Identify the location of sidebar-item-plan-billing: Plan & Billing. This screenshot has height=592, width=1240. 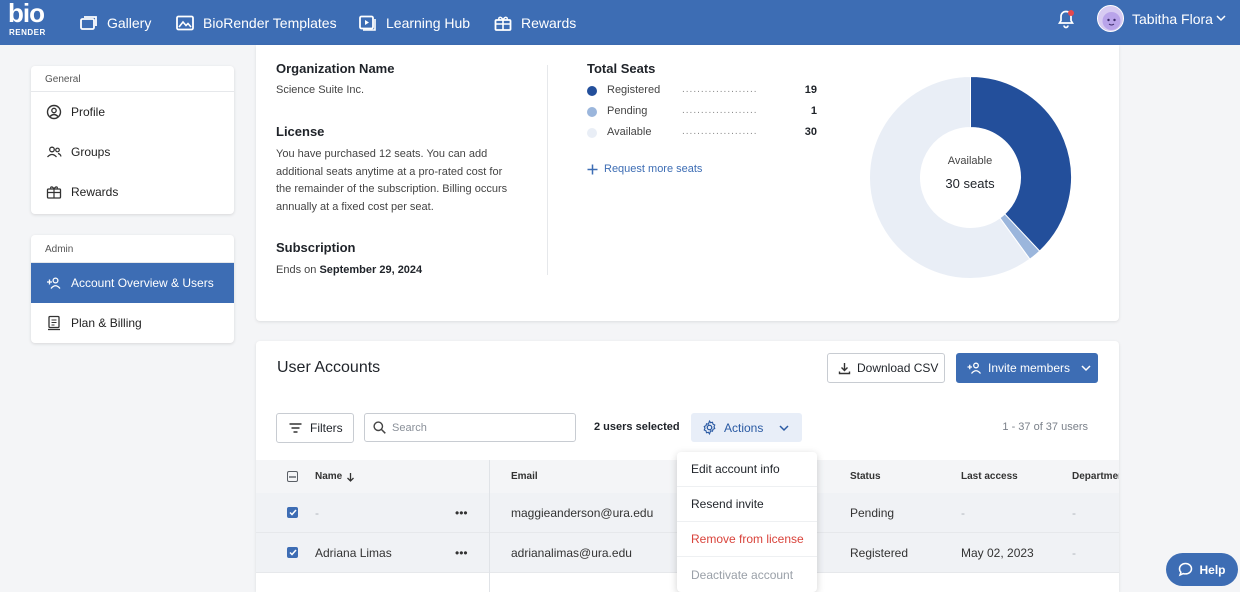
(132, 323).